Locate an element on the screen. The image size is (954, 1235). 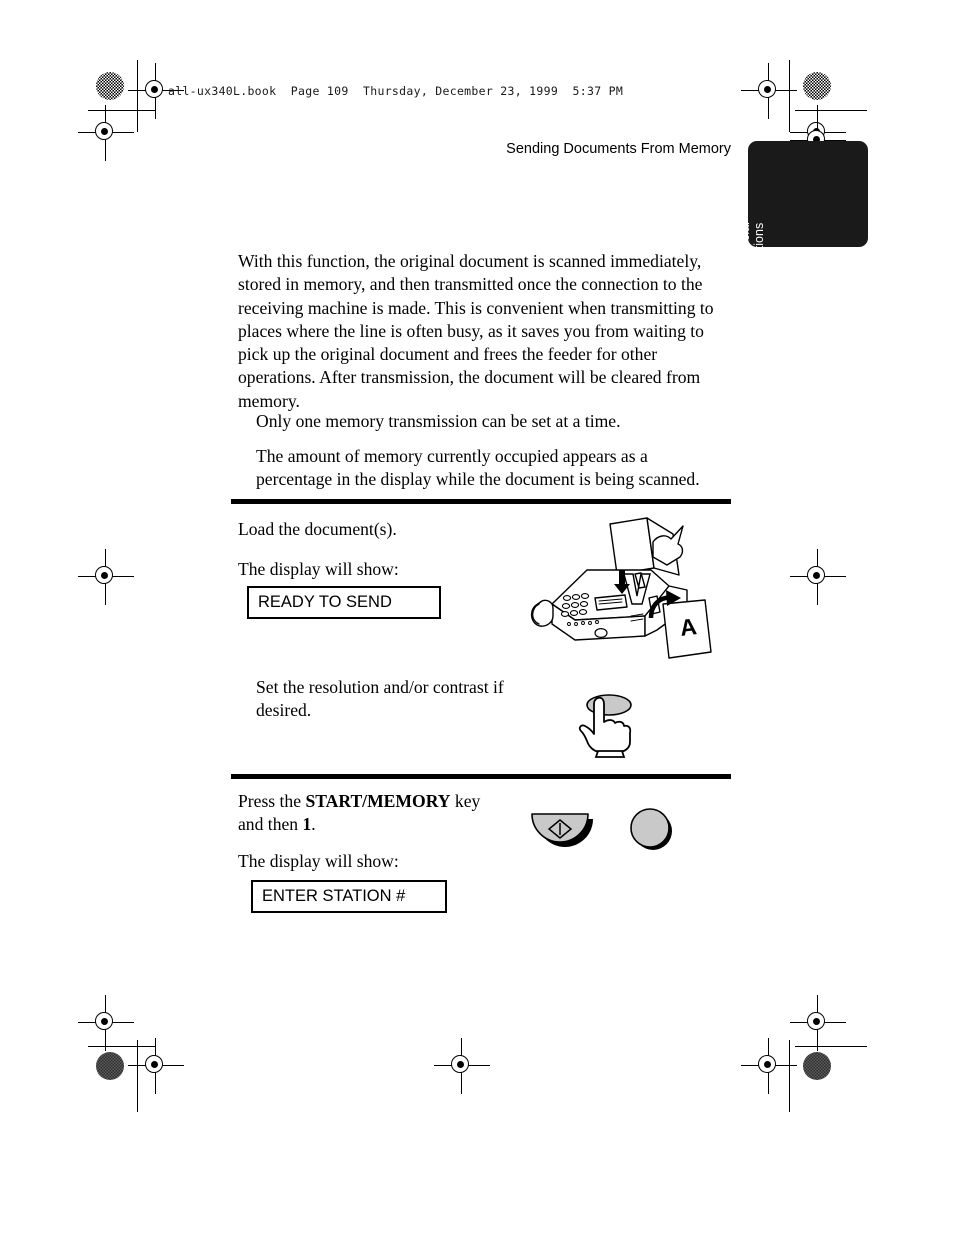
lcd-readout-enter-station: ENTER STATION # is located at coordinates (349, 896).